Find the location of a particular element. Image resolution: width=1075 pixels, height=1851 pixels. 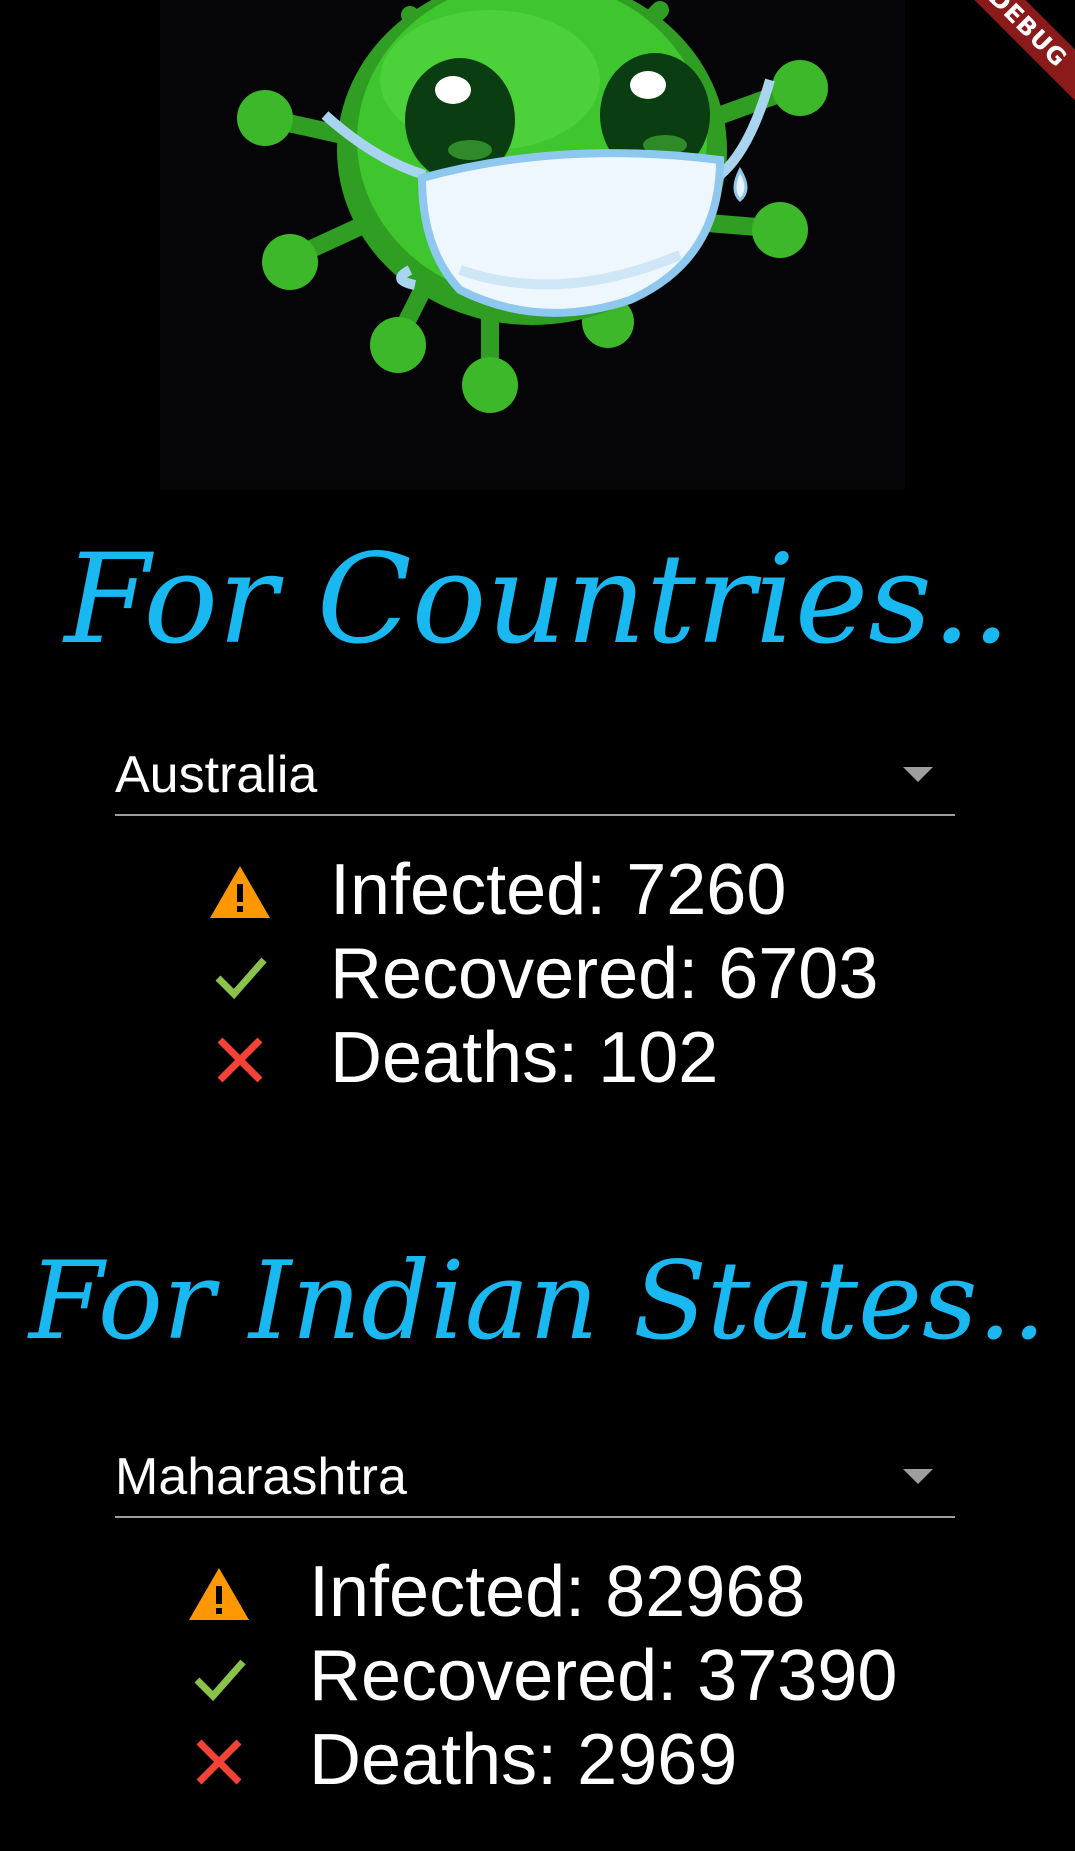

country-deaths-text: Deaths: 102 is located at coordinates (524, 1058).